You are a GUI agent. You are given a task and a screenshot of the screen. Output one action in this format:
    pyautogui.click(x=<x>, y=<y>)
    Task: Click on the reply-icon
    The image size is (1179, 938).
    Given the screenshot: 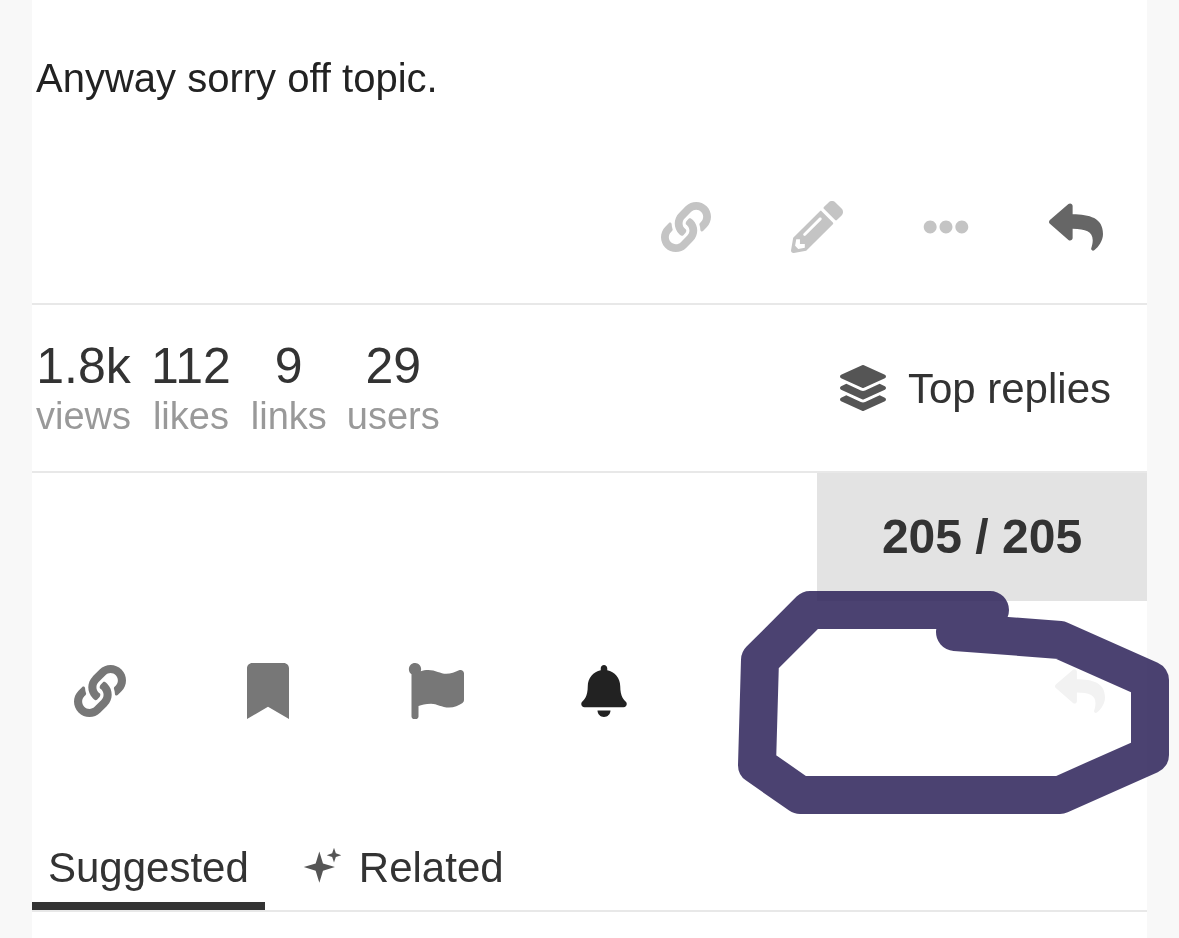 What is the action you would take?
    pyautogui.click(x=1080, y=691)
    